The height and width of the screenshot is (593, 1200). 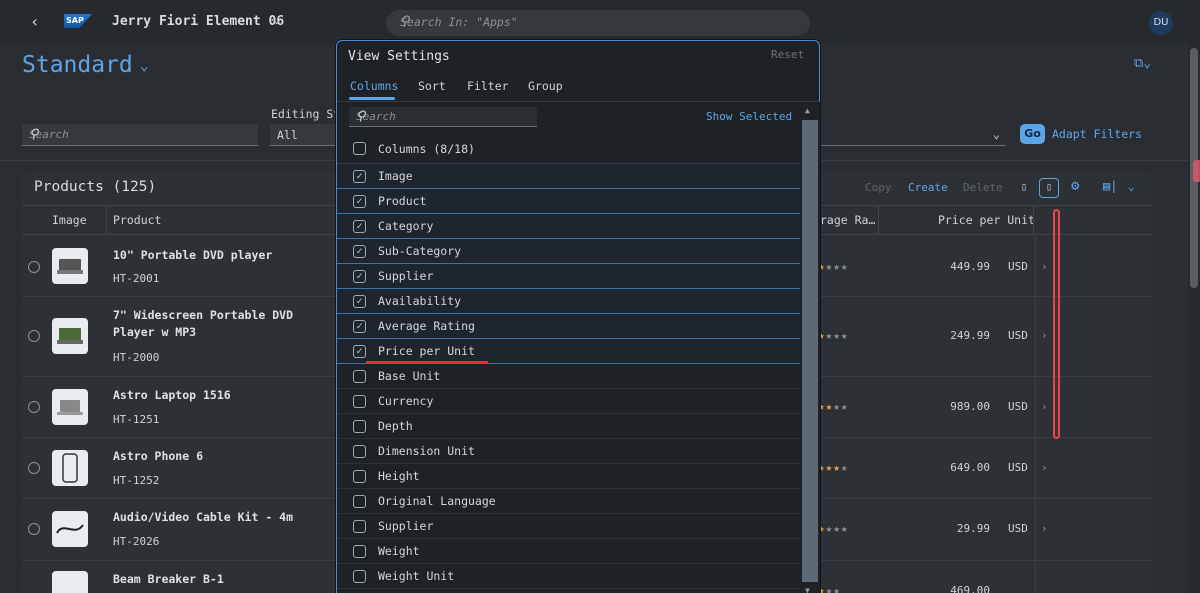 I want to click on adapt-filters-button: Adapt Filters, so click(x=1097, y=134).